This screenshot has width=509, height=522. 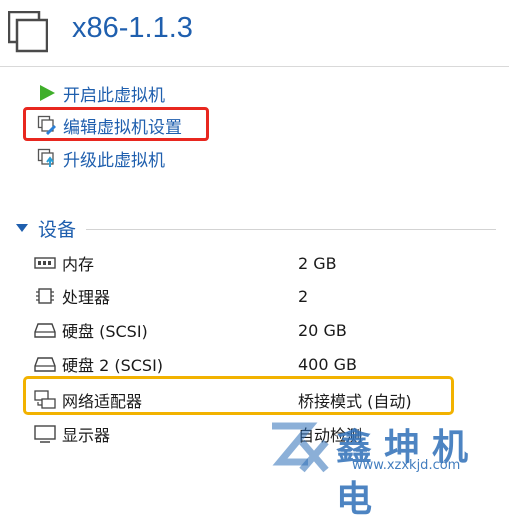 What do you see at coordinates (327, 364) in the screenshot?
I see `device-value: 400 GB` at bounding box center [327, 364].